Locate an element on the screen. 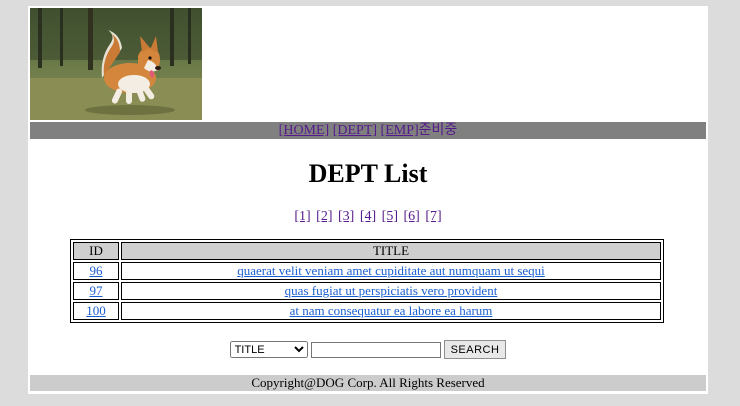 The image size is (740, 406). column-header-title: TITLE is located at coordinates (391, 251).